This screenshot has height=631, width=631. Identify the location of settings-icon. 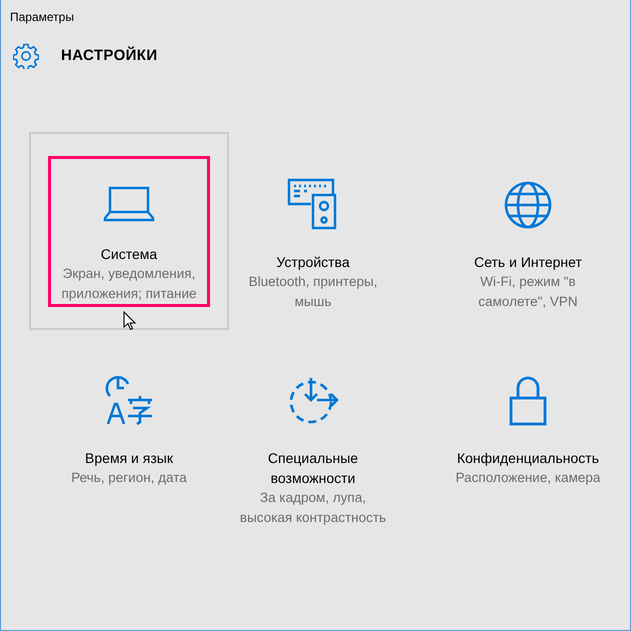
(26, 56).